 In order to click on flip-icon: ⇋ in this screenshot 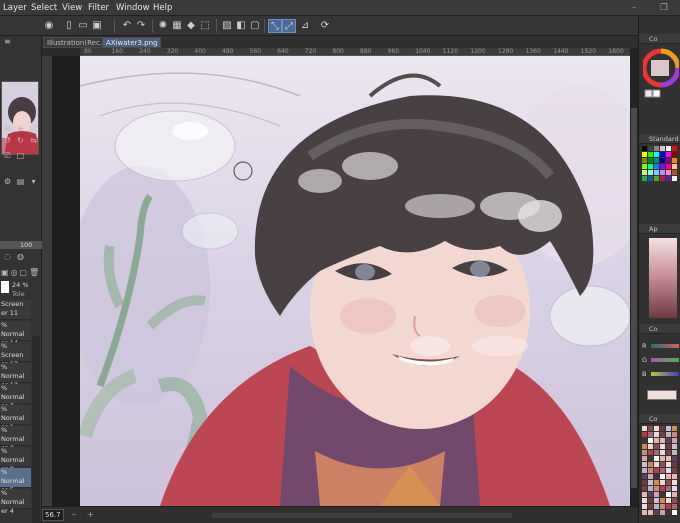, I will do `click(33, 141)`.